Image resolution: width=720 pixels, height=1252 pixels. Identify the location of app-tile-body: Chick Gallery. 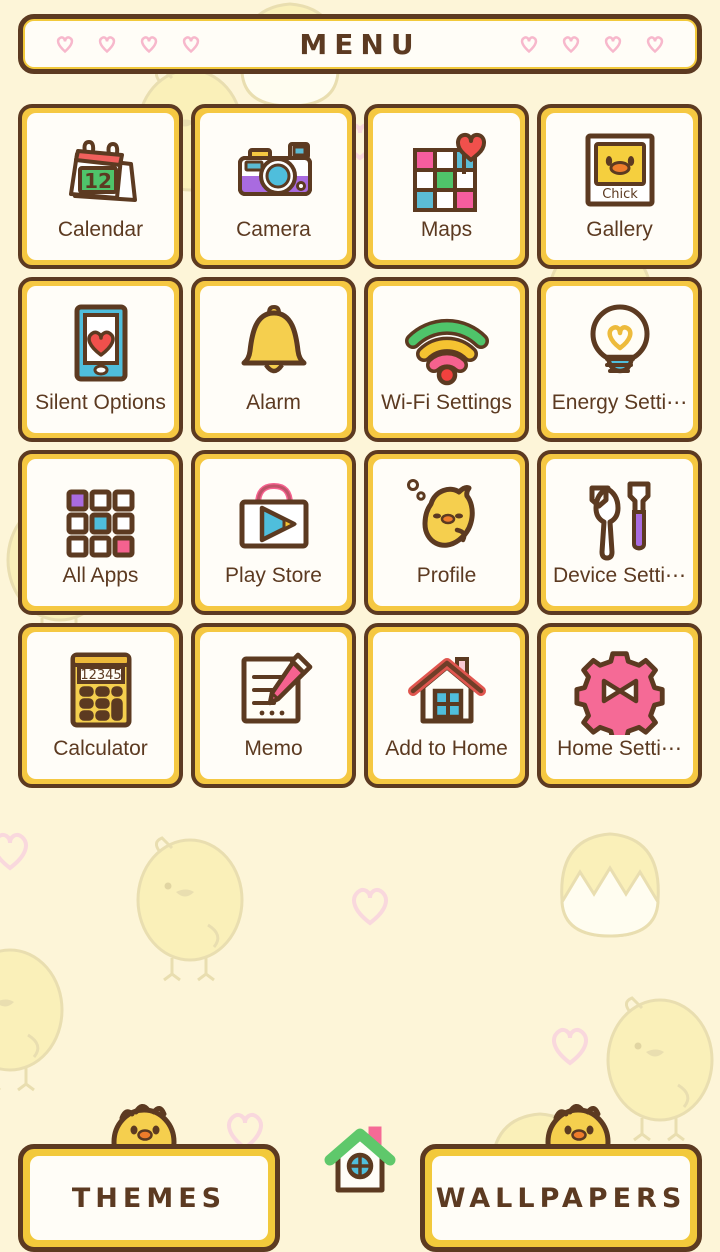
(619, 186).